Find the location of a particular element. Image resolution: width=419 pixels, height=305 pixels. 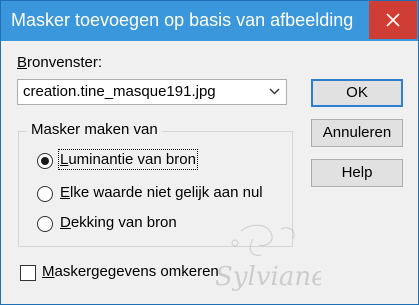

dialog-title: Masker toevoegen op basis van afbeelding is located at coordinates (182, 20).